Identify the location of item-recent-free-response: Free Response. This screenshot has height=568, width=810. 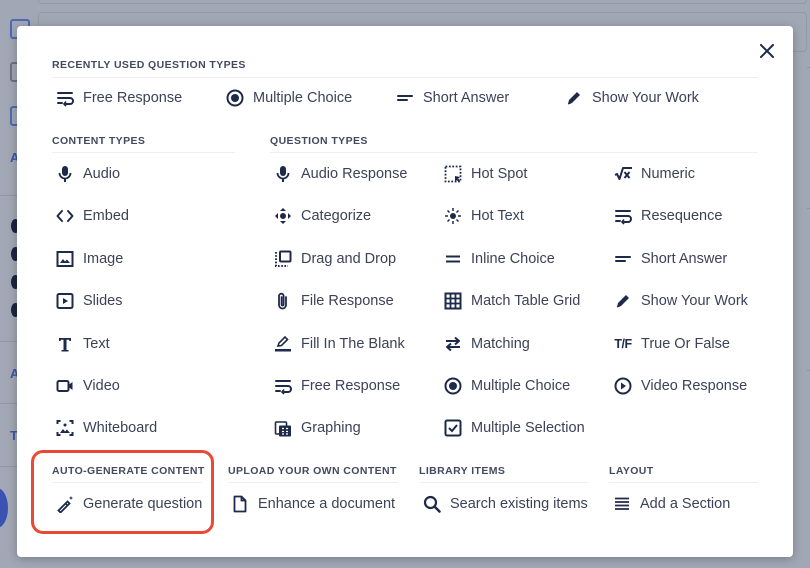
(118, 98).